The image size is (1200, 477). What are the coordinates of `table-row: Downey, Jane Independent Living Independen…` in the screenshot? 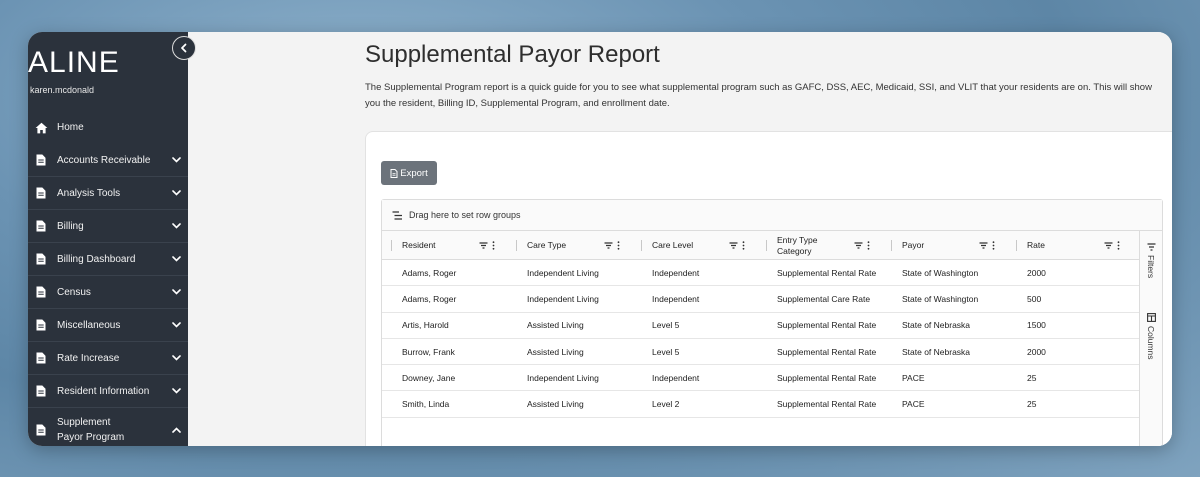 It's located at (761, 378).